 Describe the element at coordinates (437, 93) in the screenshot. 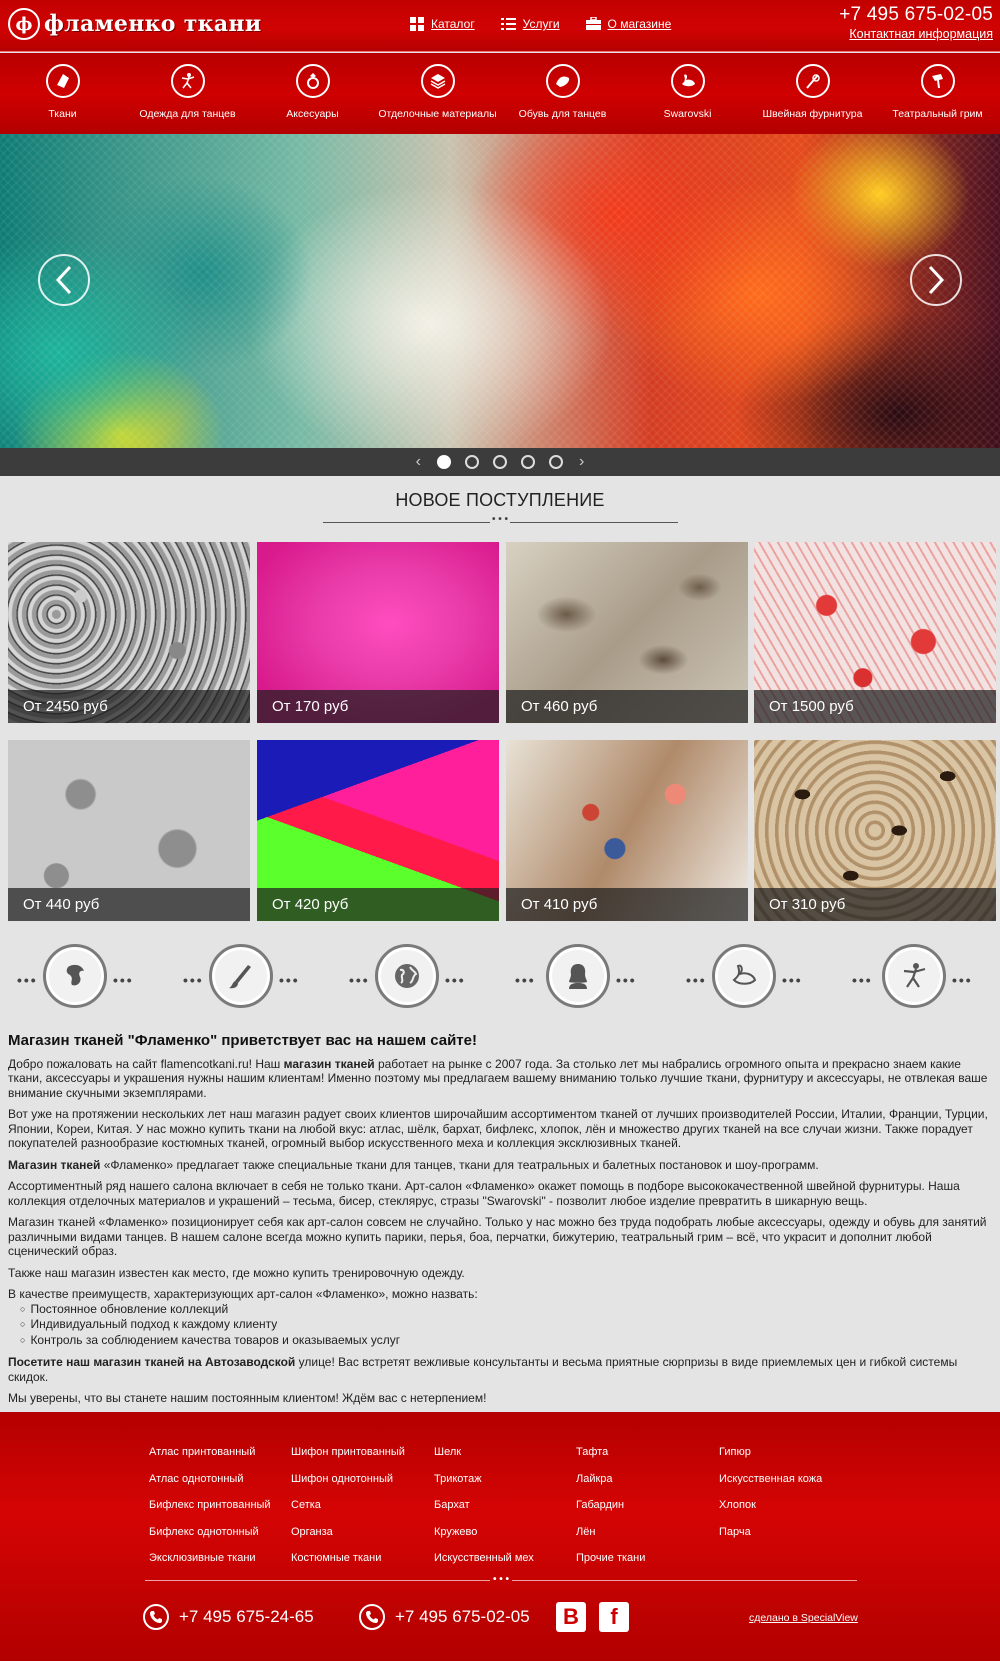

I see `category-finishing: Отделочные материалы` at that location.